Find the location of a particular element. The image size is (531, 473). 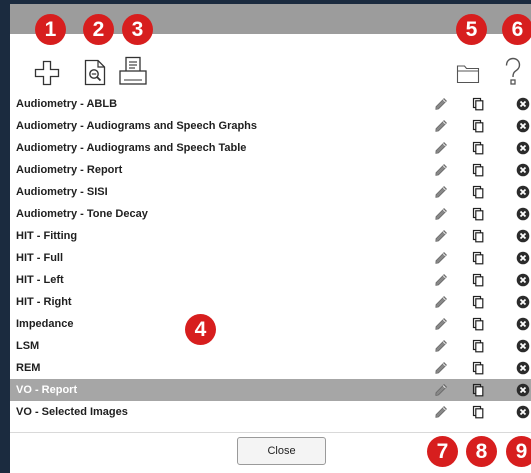

folder-icon is located at coordinates (468, 73).